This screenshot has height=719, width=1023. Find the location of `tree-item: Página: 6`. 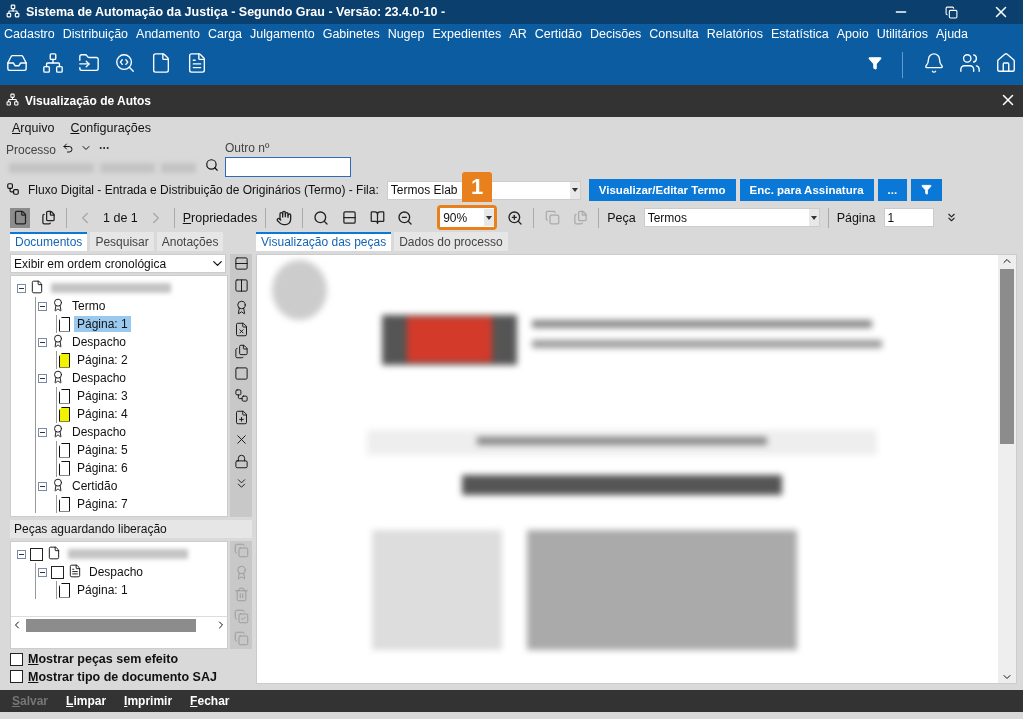

tree-item: Página: 6 is located at coordinates (102, 468).